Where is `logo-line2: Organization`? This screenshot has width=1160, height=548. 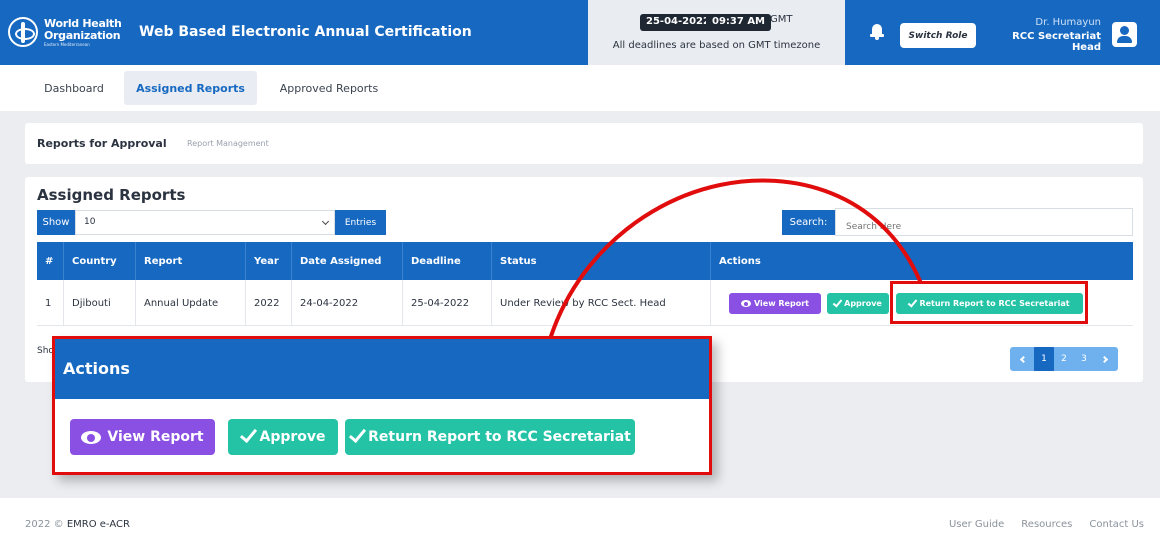
logo-line2: Organization is located at coordinates (82, 35).